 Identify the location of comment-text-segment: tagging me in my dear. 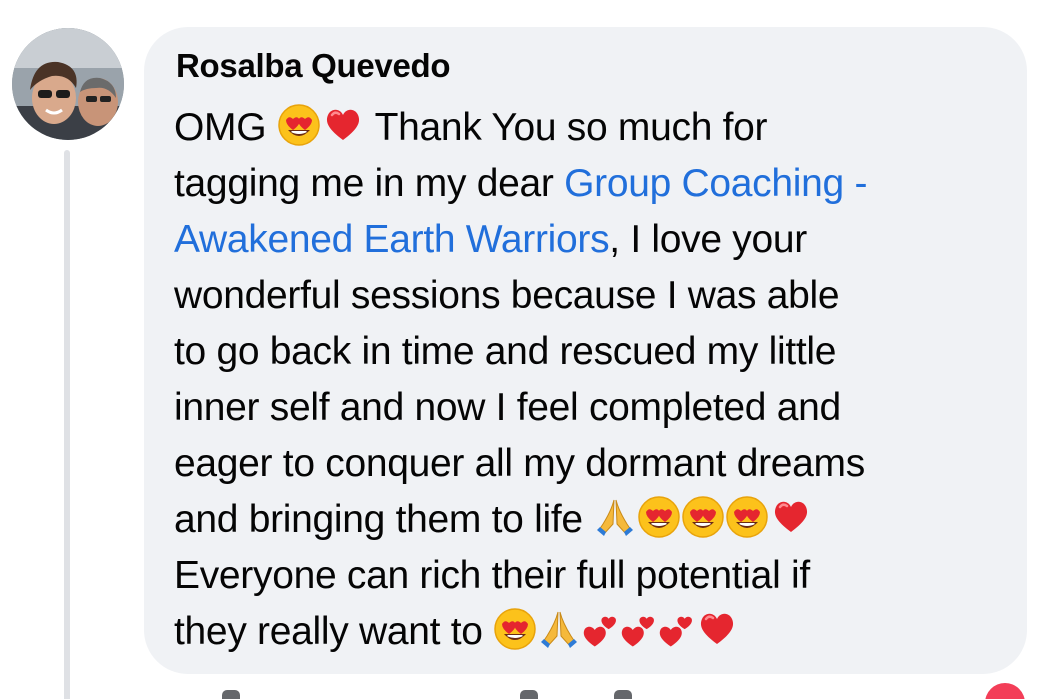
(369, 183).